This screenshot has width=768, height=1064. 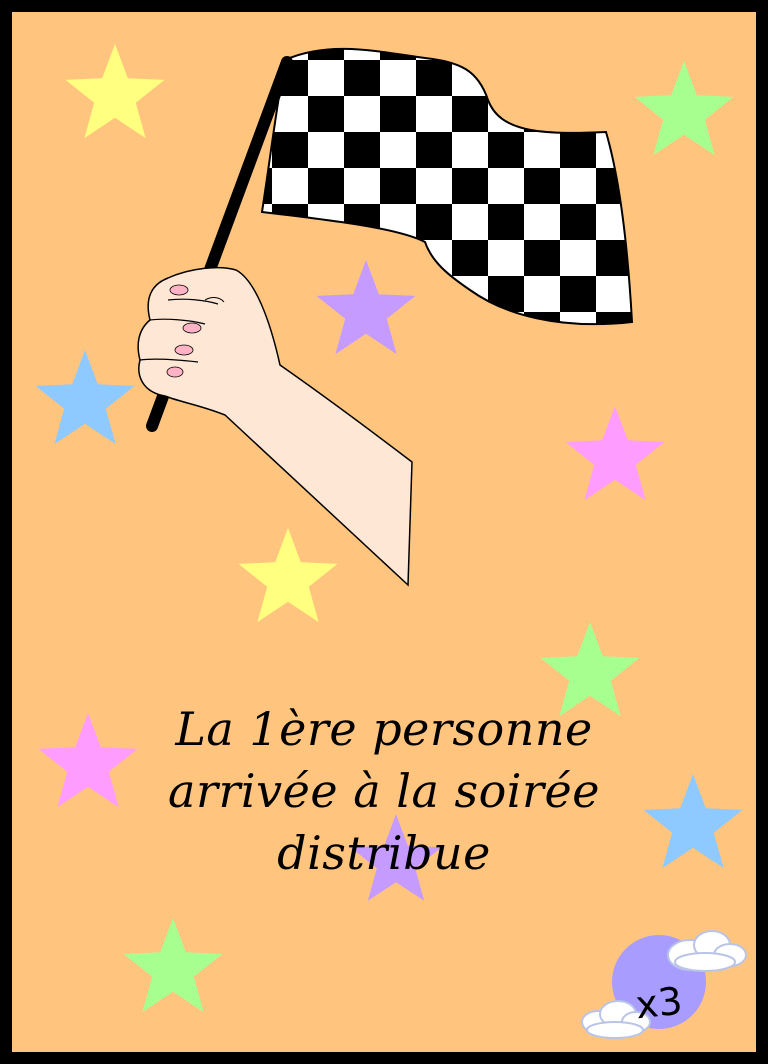 I want to click on rule-line-2: arrivée à la soirée, so click(x=384, y=791).